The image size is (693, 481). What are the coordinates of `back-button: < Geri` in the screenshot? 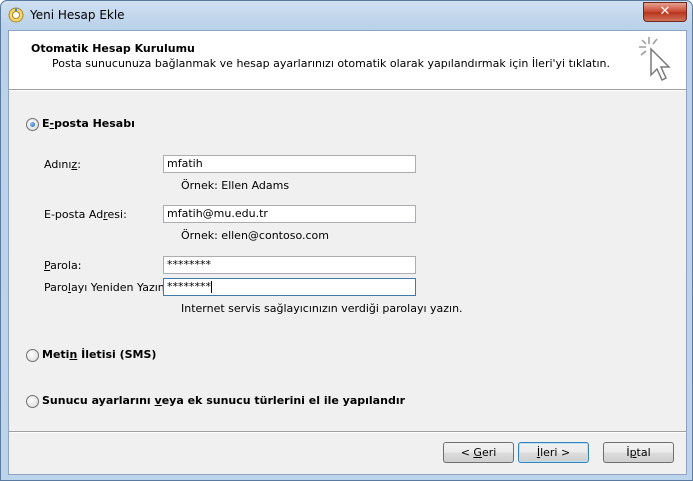 It's located at (478, 452).